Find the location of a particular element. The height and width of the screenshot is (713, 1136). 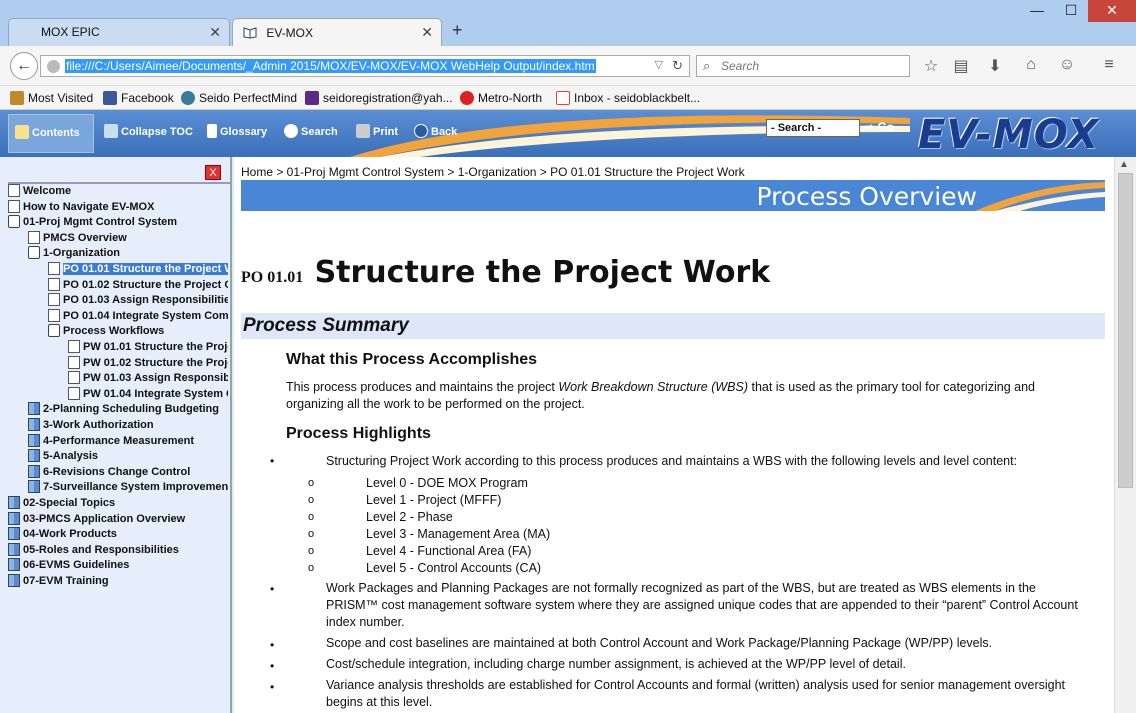

toc-item-label: 3-Work Authorization is located at coordinates (98, 425).